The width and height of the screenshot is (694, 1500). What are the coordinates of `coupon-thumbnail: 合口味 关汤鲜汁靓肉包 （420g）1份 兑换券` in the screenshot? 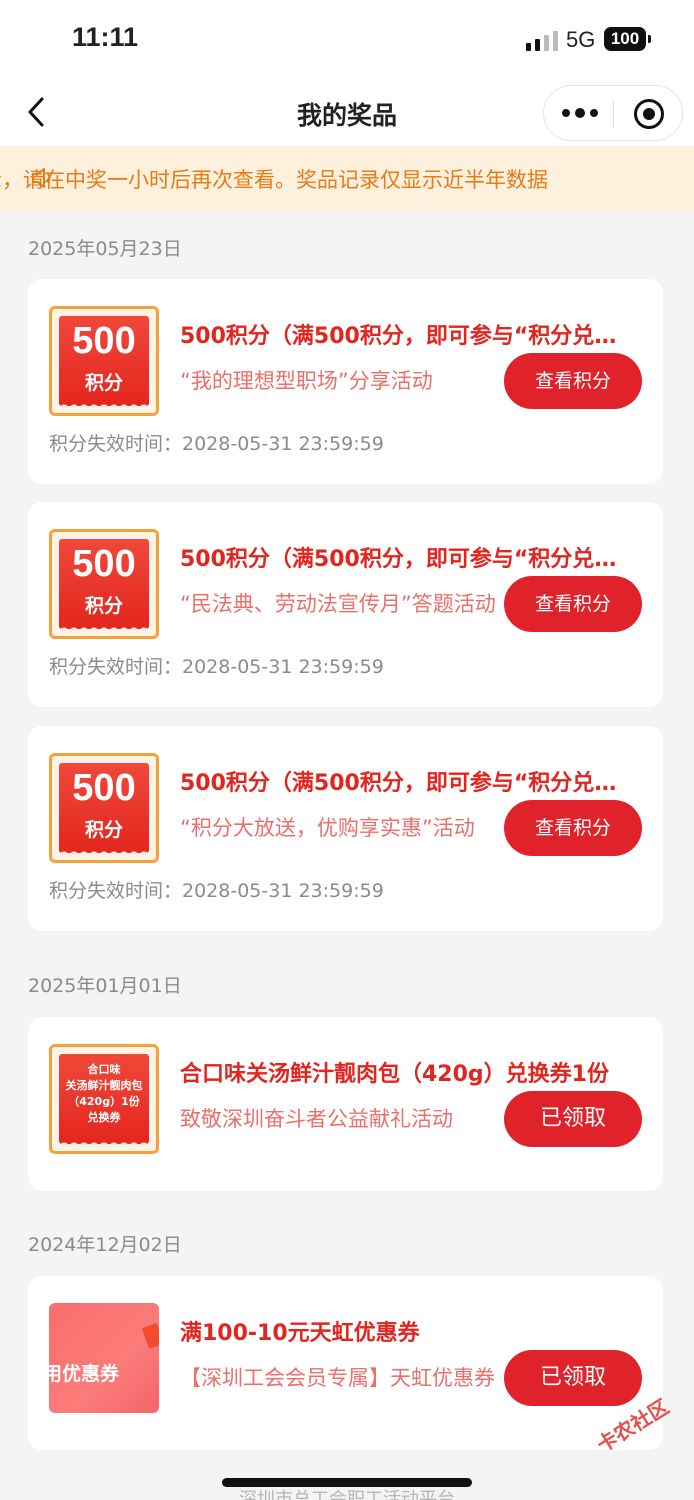 It's located at (104, 1099).